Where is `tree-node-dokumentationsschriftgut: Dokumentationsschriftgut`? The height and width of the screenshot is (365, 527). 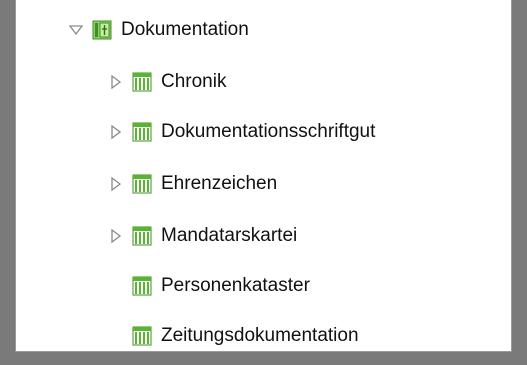 tree-node-dokumentationsschriftgut: Dokumentationsschriftgut is located at coordinates (241, 132).